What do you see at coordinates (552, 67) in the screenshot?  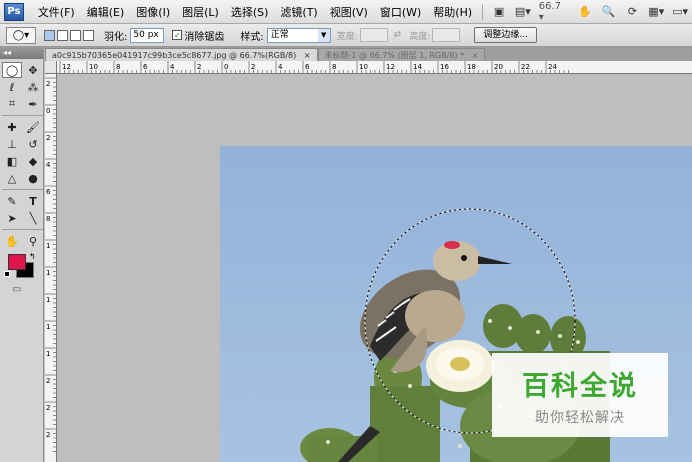 I see `ruler-label: 24` at bounding box center [552, 67].